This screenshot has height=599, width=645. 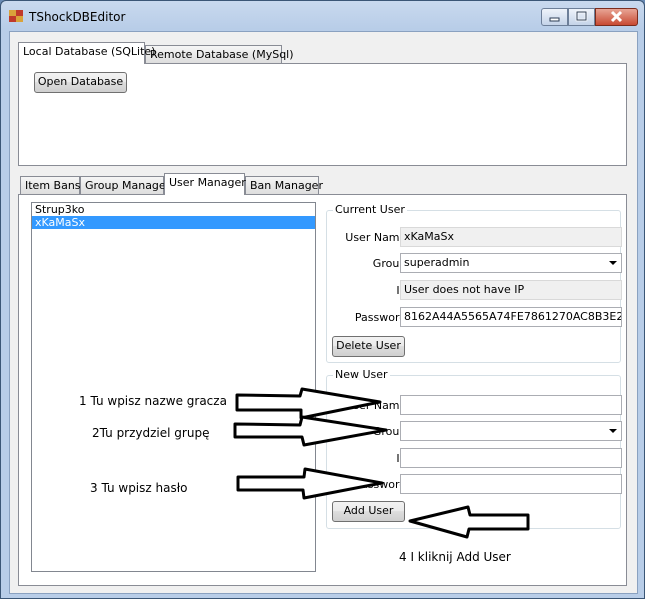 What do you see at coordinates (153, 401) in the screenshot?
I see `annotation-1: 1 Tu wpisz nazwe gracza` at bounding box center [153, 401].